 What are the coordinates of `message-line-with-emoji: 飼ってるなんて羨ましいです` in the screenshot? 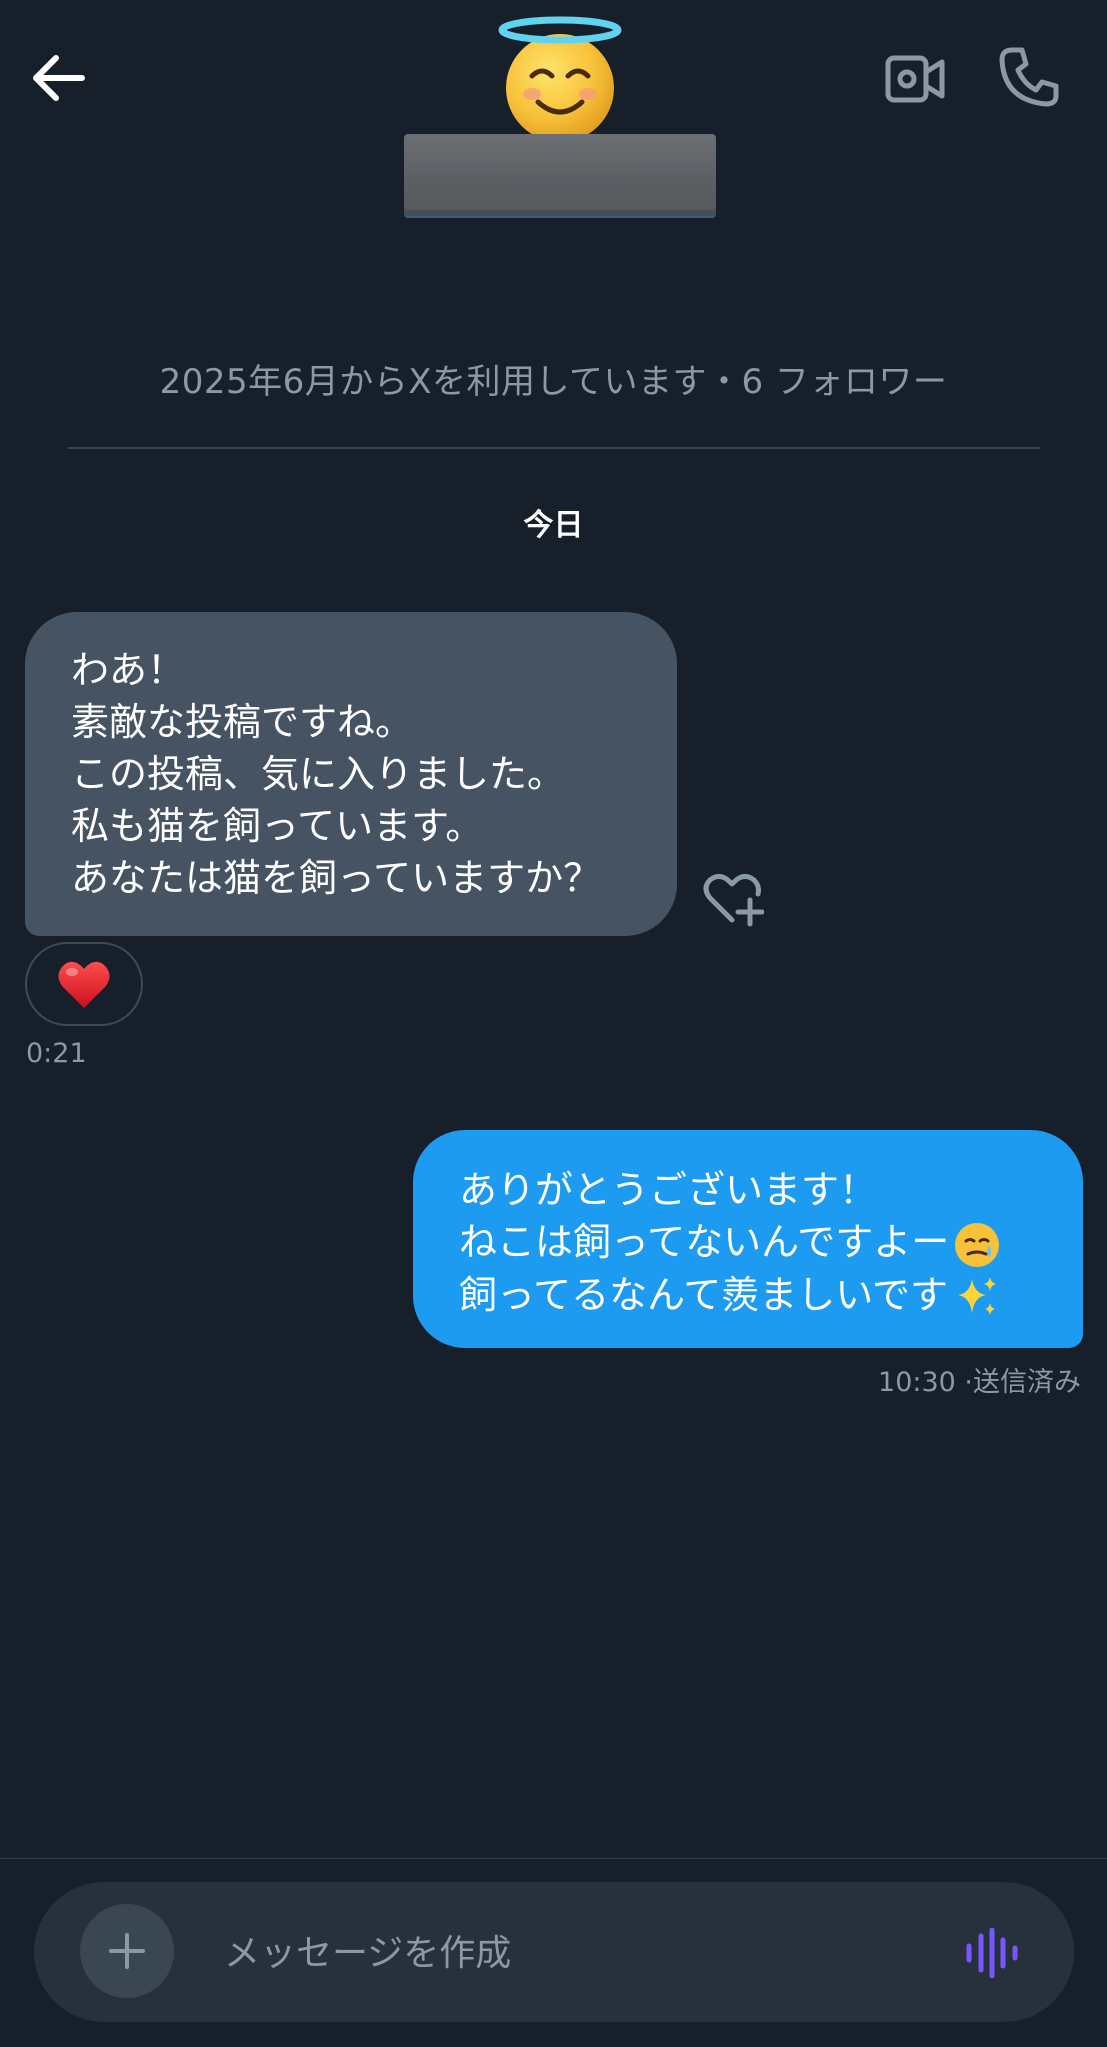 It's located at (748, 1295).